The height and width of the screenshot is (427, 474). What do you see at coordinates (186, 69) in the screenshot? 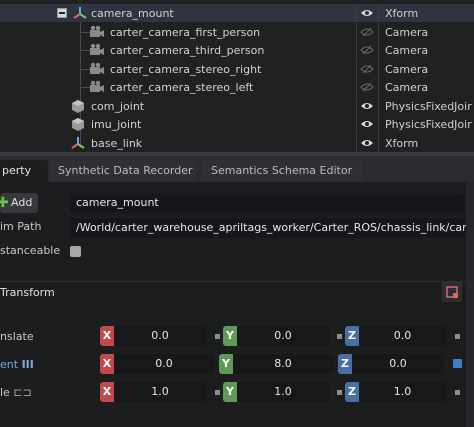
I see `tree-row-label: carter_camera_stereo_right` at bounding box center [186, 69].